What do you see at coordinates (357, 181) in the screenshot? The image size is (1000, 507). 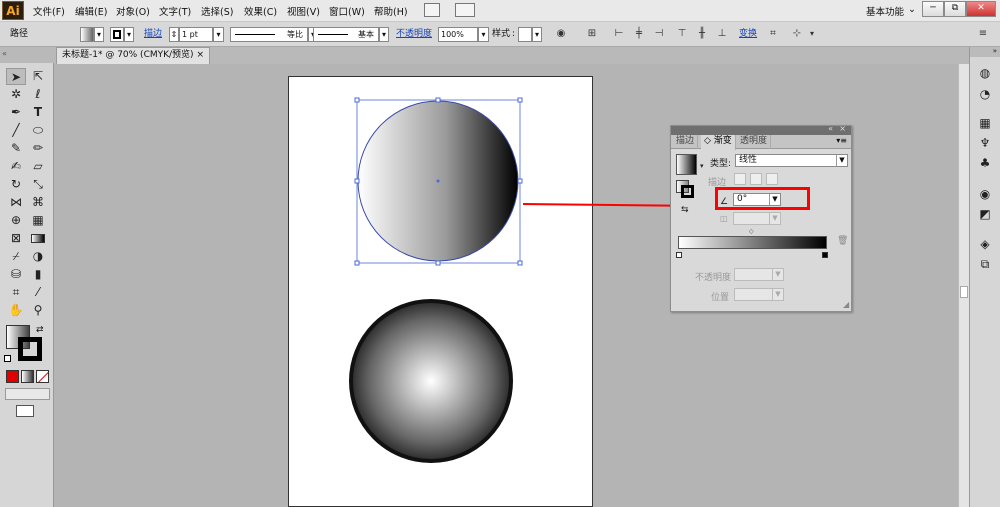 I see `handle-middle-left` at bounding box center [357, 181].